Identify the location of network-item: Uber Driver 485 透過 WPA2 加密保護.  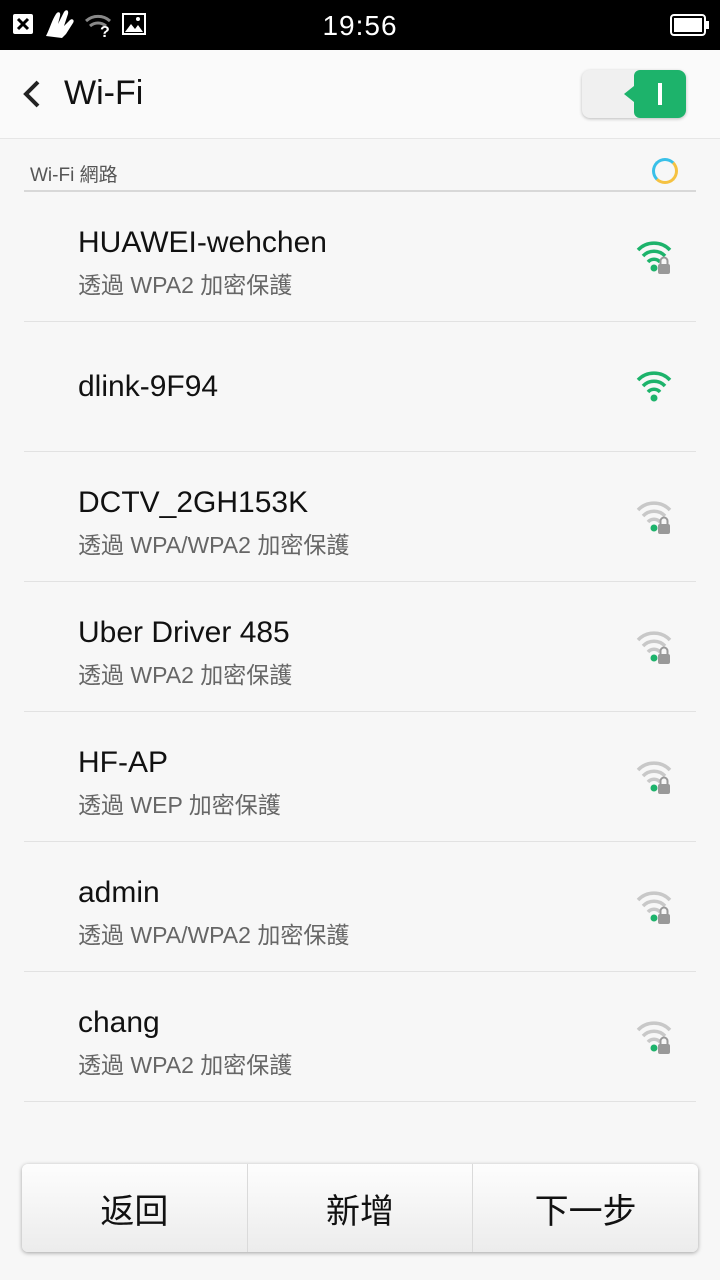
(360, 647).